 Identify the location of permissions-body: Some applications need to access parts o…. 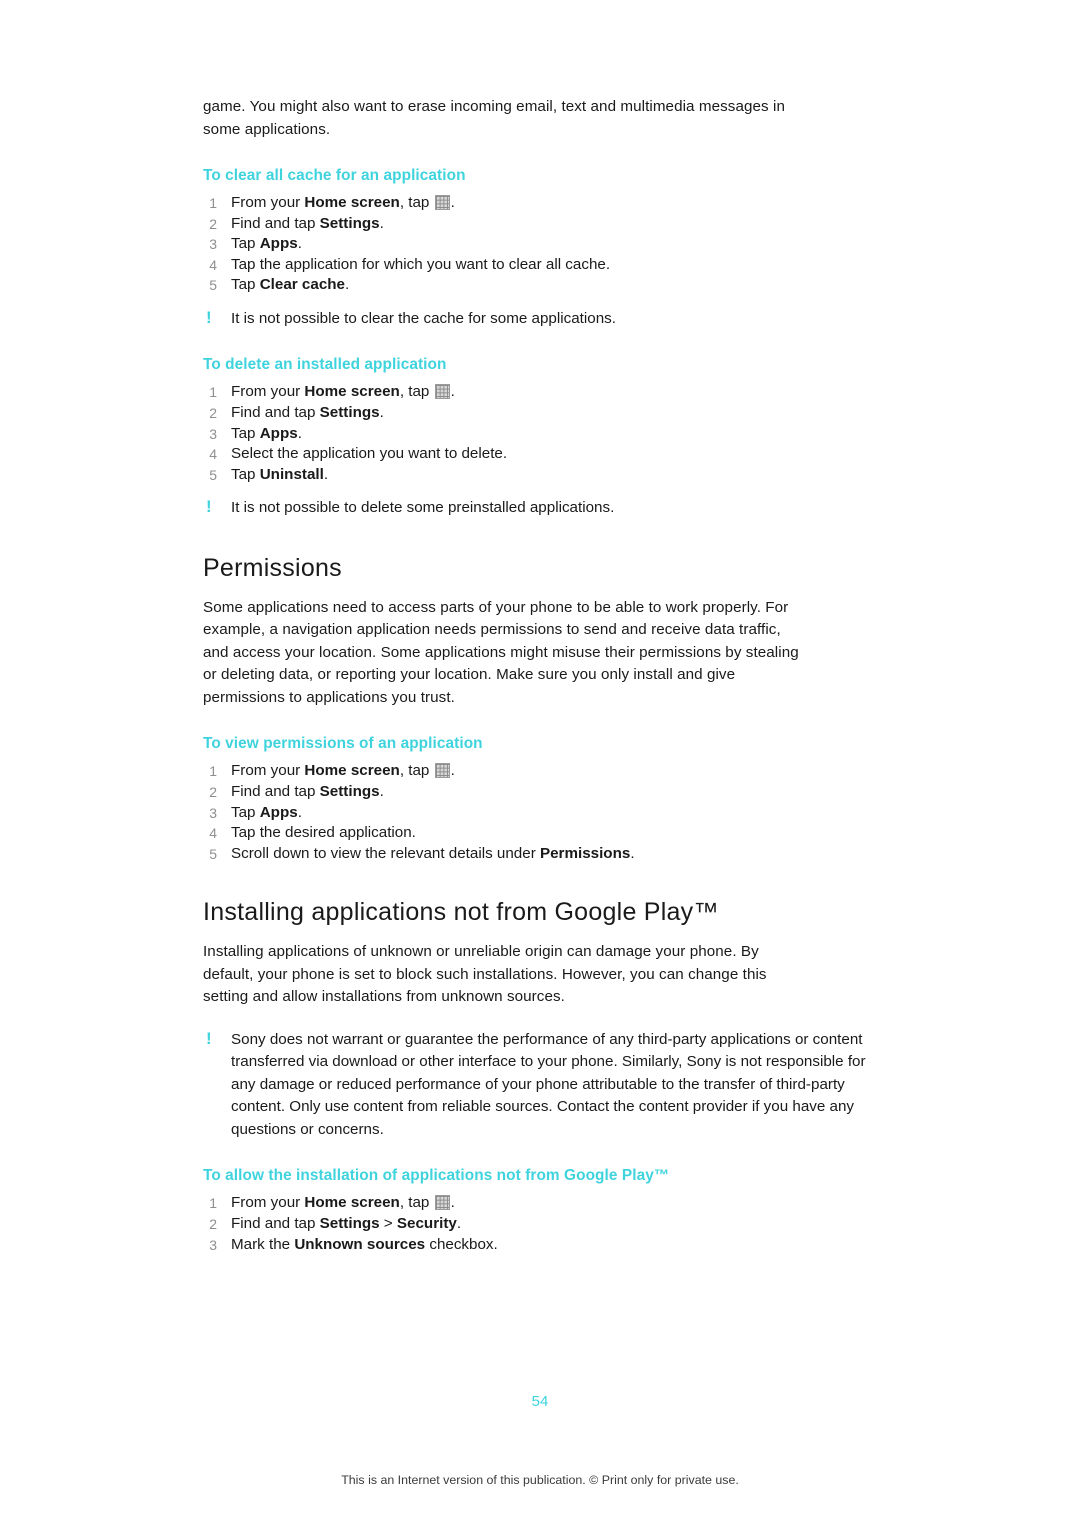
(548, 653).